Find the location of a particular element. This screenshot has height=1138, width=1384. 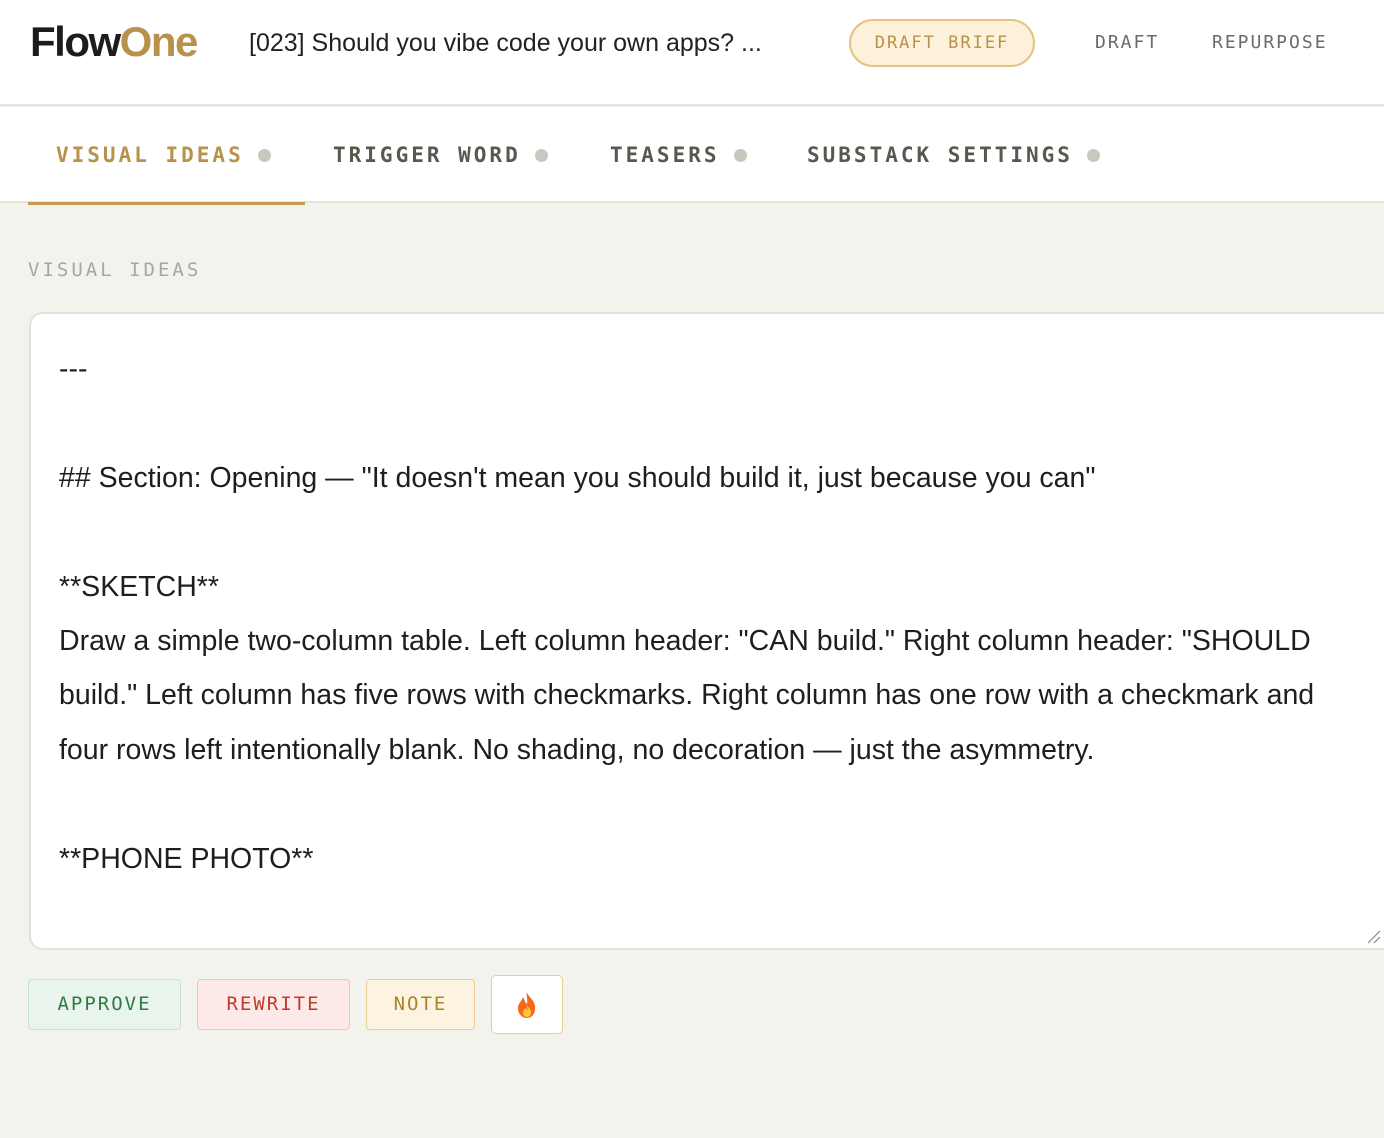

approve-button: APPROVE is located at coordinates (104, 1004).